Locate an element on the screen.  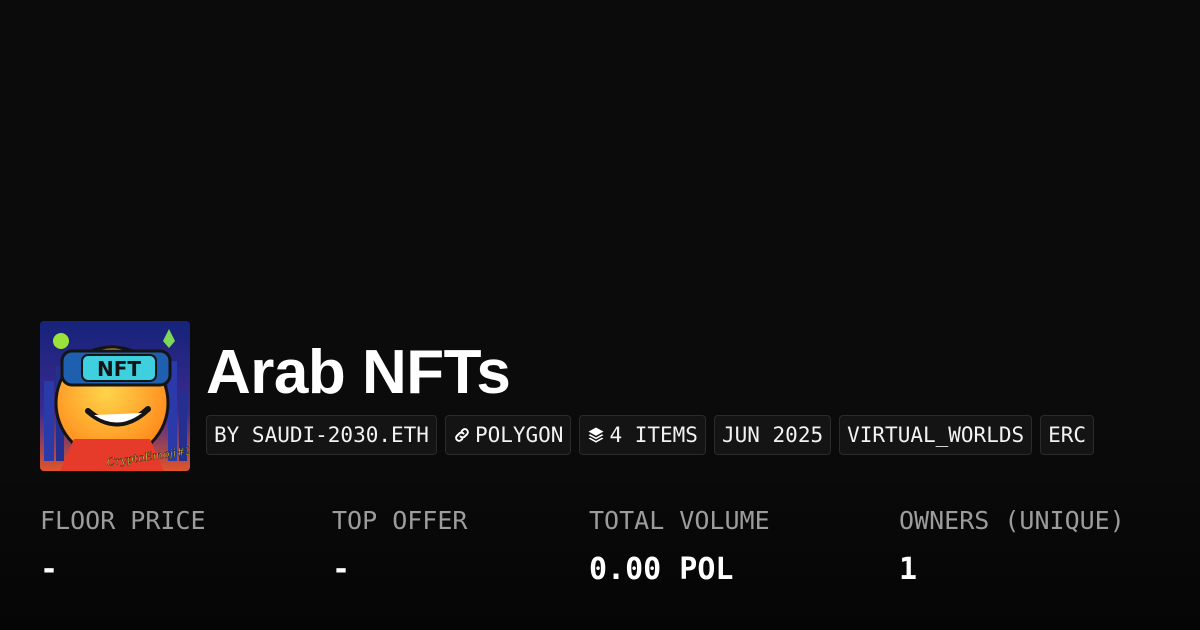
chain-tag-label: POLYGON is located at coordinates (519, 435).